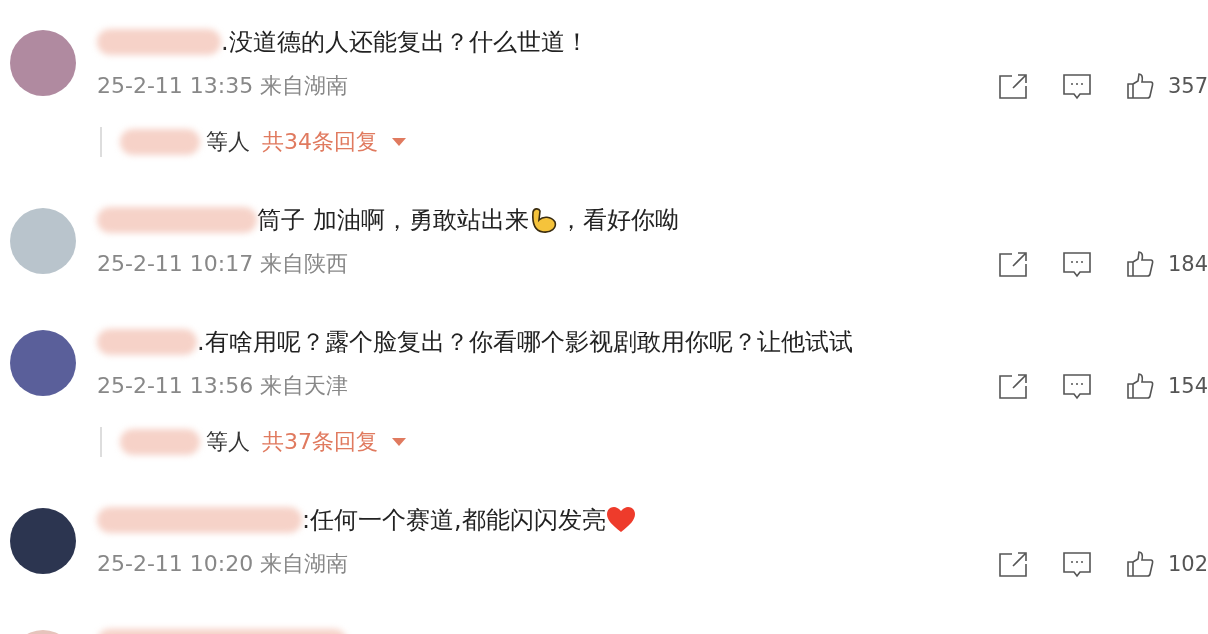 This screenshot has height=634, width=1208. Describe the element at coordinates (223, 264) in the screenshot. I see `timestamp: 25-2-11 10:17 来自陕西` at that location.